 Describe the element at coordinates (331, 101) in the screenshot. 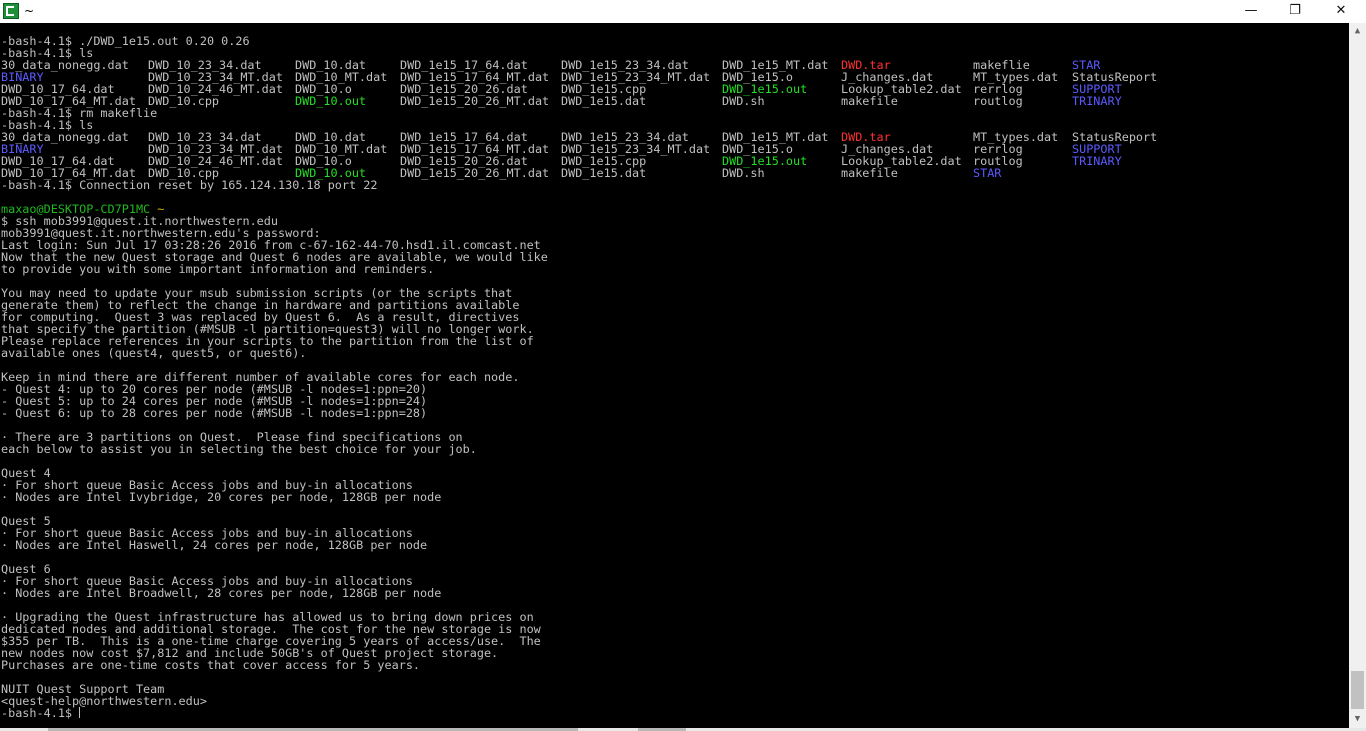

I see `ls-entry: DWD_10.out` at that location.